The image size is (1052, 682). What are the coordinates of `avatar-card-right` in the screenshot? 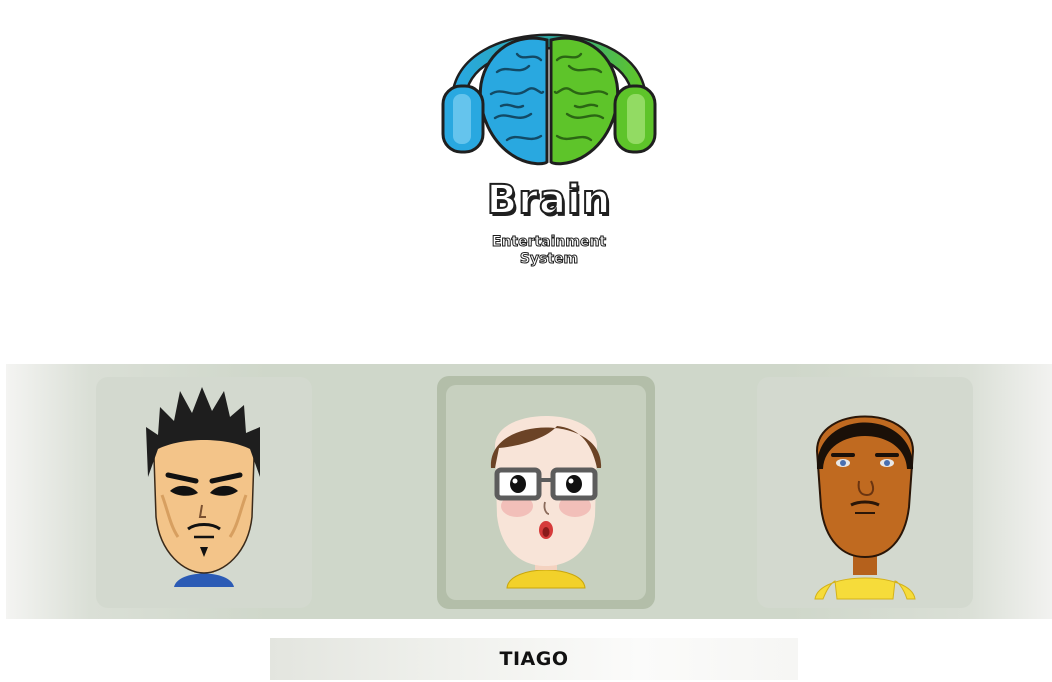 It's located at (865, 492).